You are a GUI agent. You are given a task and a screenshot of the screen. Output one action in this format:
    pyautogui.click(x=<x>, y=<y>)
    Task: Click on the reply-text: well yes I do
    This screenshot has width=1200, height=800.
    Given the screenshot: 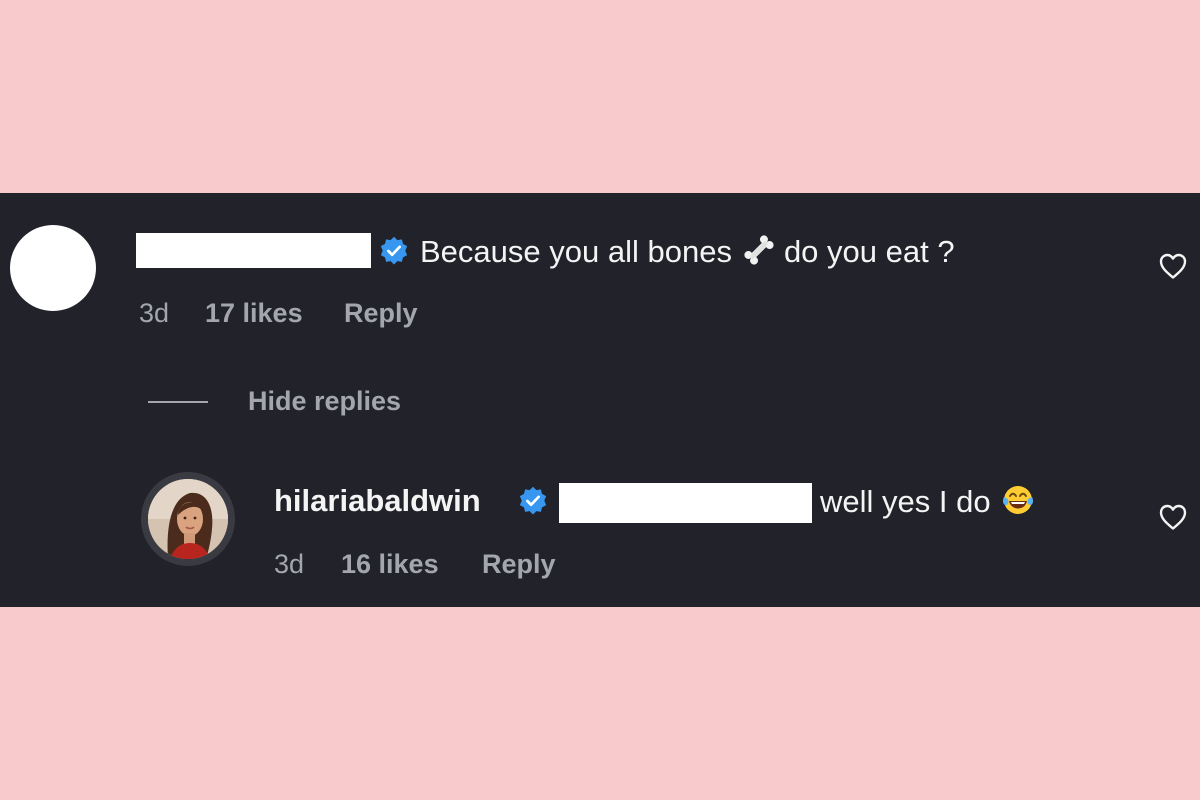 What is the action you would take?
    pyautogui.click(x=927, y=504)
    